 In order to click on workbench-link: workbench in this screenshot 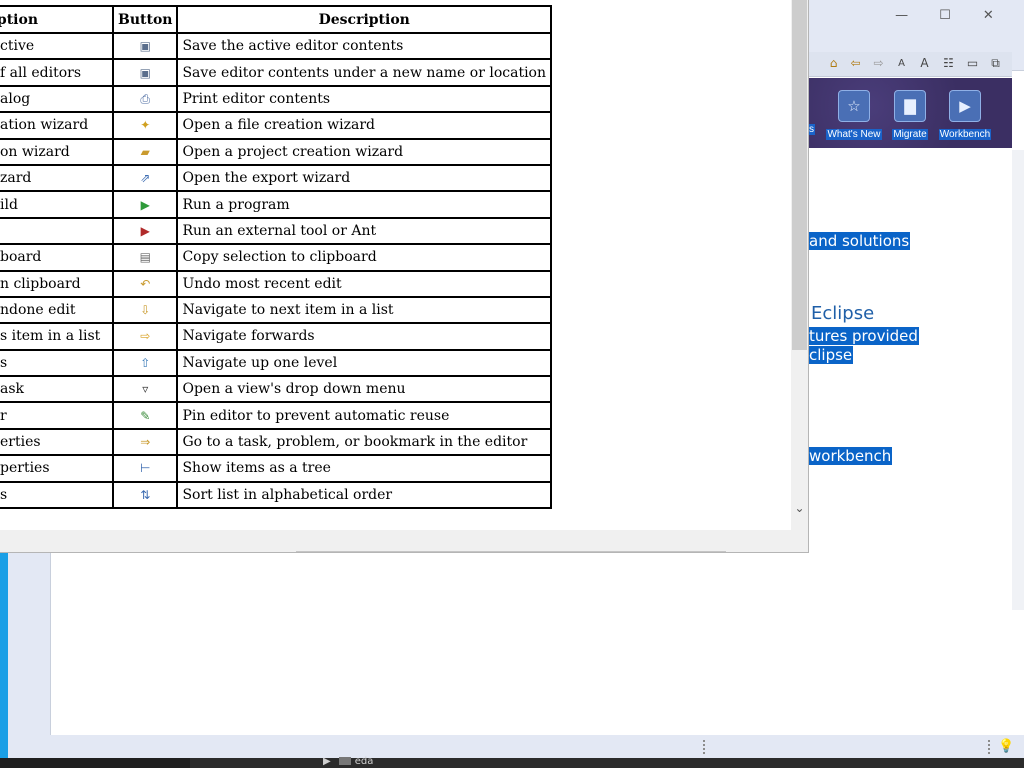, I will do `click(850, 456)`.